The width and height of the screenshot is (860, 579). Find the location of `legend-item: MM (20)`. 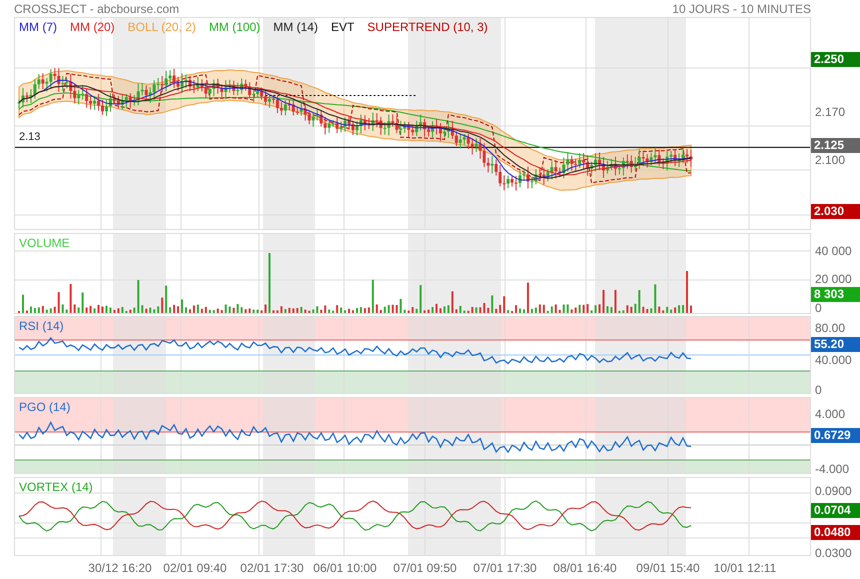

legend-item: MM (20) is located at coordinates (92, 27).